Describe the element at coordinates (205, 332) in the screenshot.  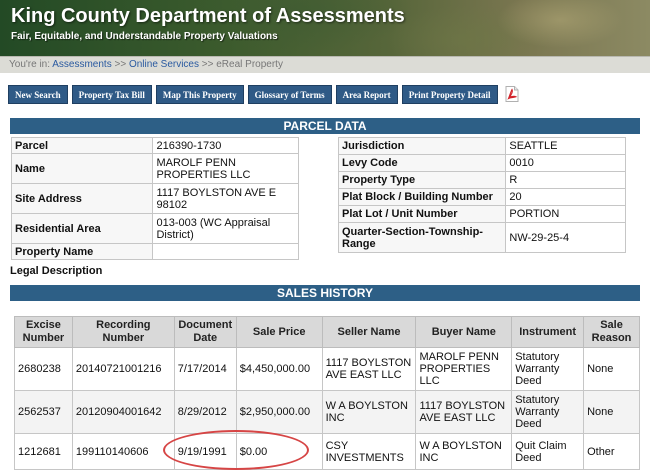
I see `col-document-date: Document Date` at that location.